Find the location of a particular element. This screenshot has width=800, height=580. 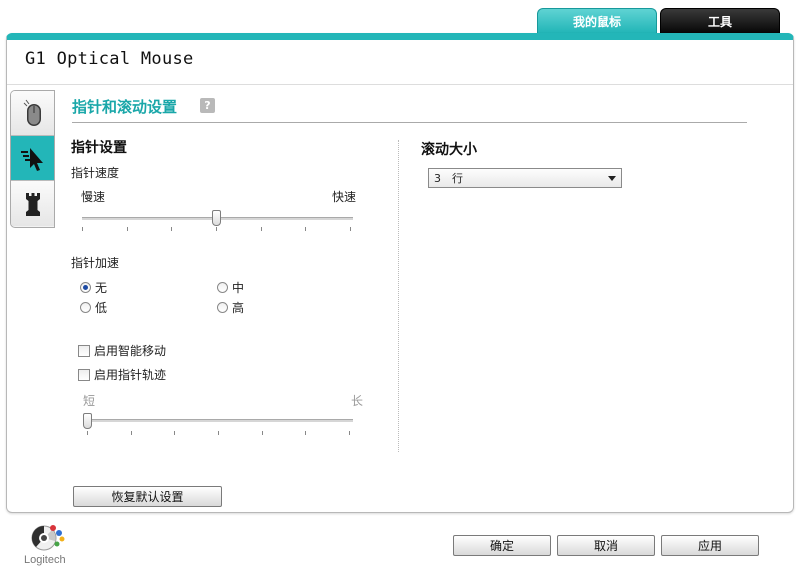

ok-button: 确定 is located at coordinates (502, 545).